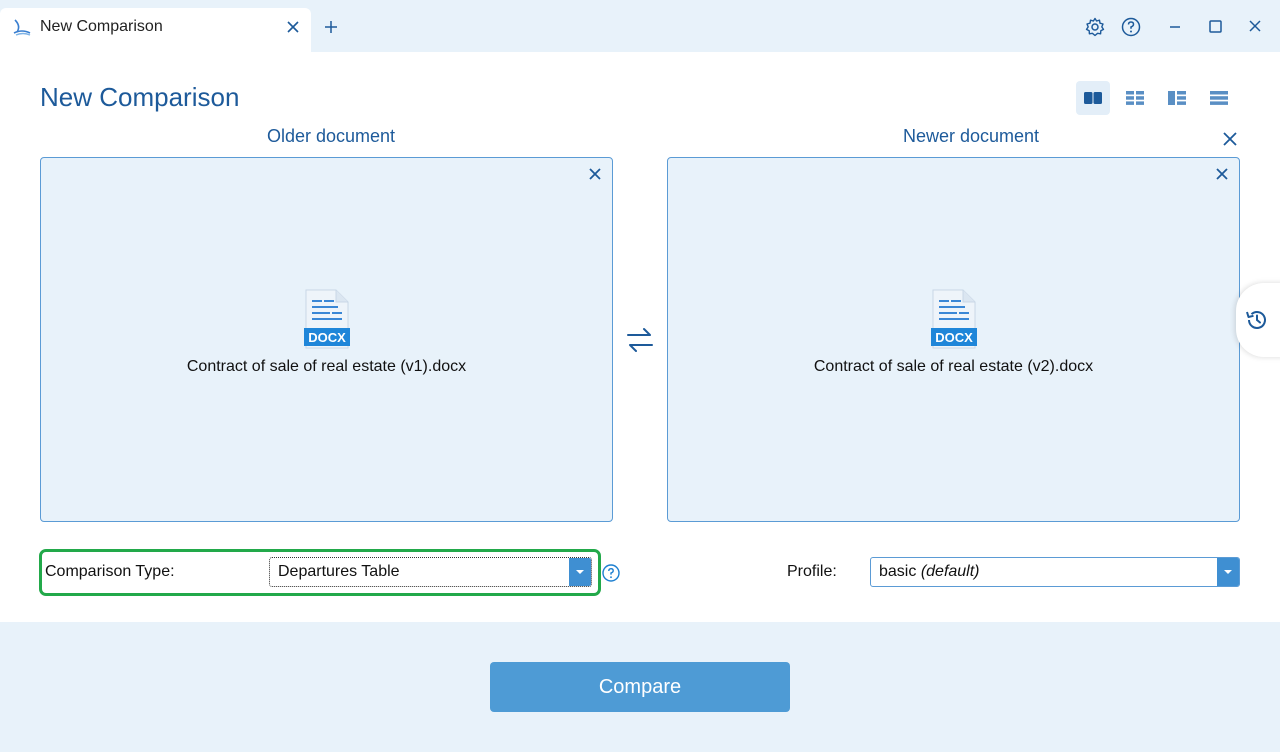  I want to click on plus-icon, so click(331, 27).